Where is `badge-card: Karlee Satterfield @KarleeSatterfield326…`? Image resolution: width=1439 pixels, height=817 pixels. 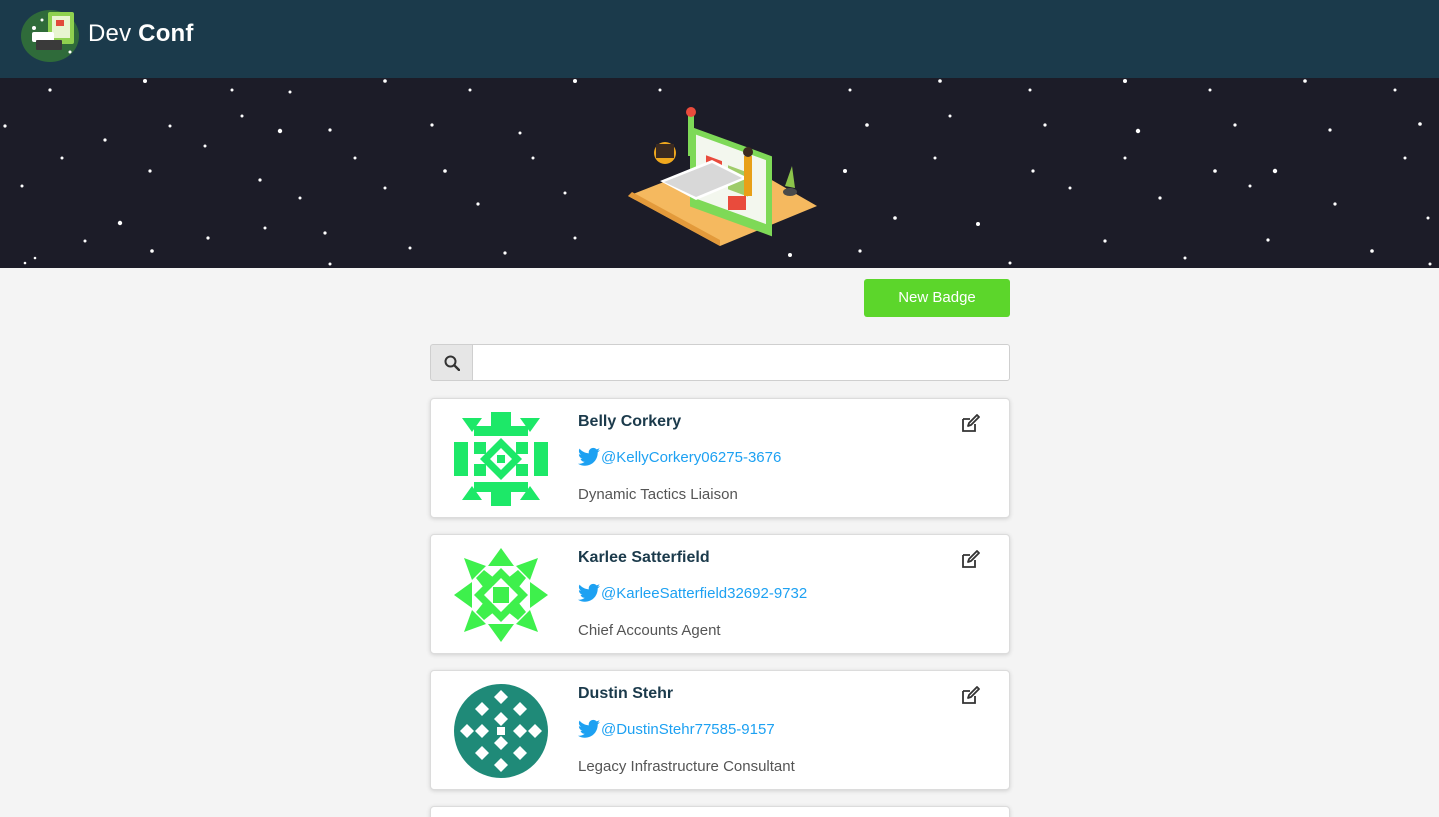 badge-card: Karlee Satterfield @KarleeSatterfield326… is located at coordinates (720, 594).